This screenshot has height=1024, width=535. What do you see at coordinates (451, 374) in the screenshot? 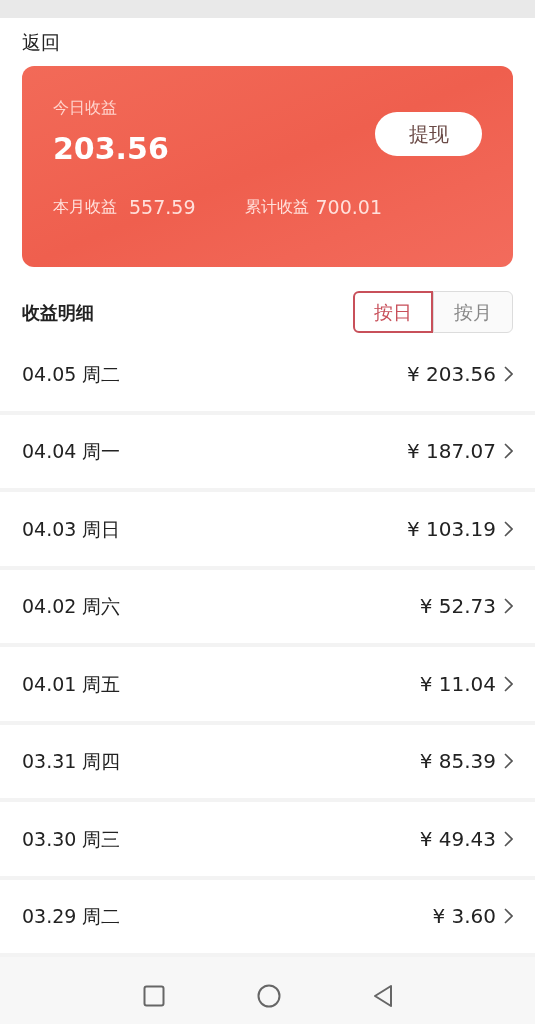
I see `row-amount: ¥ 203.56` at bounding box center [451, 374].